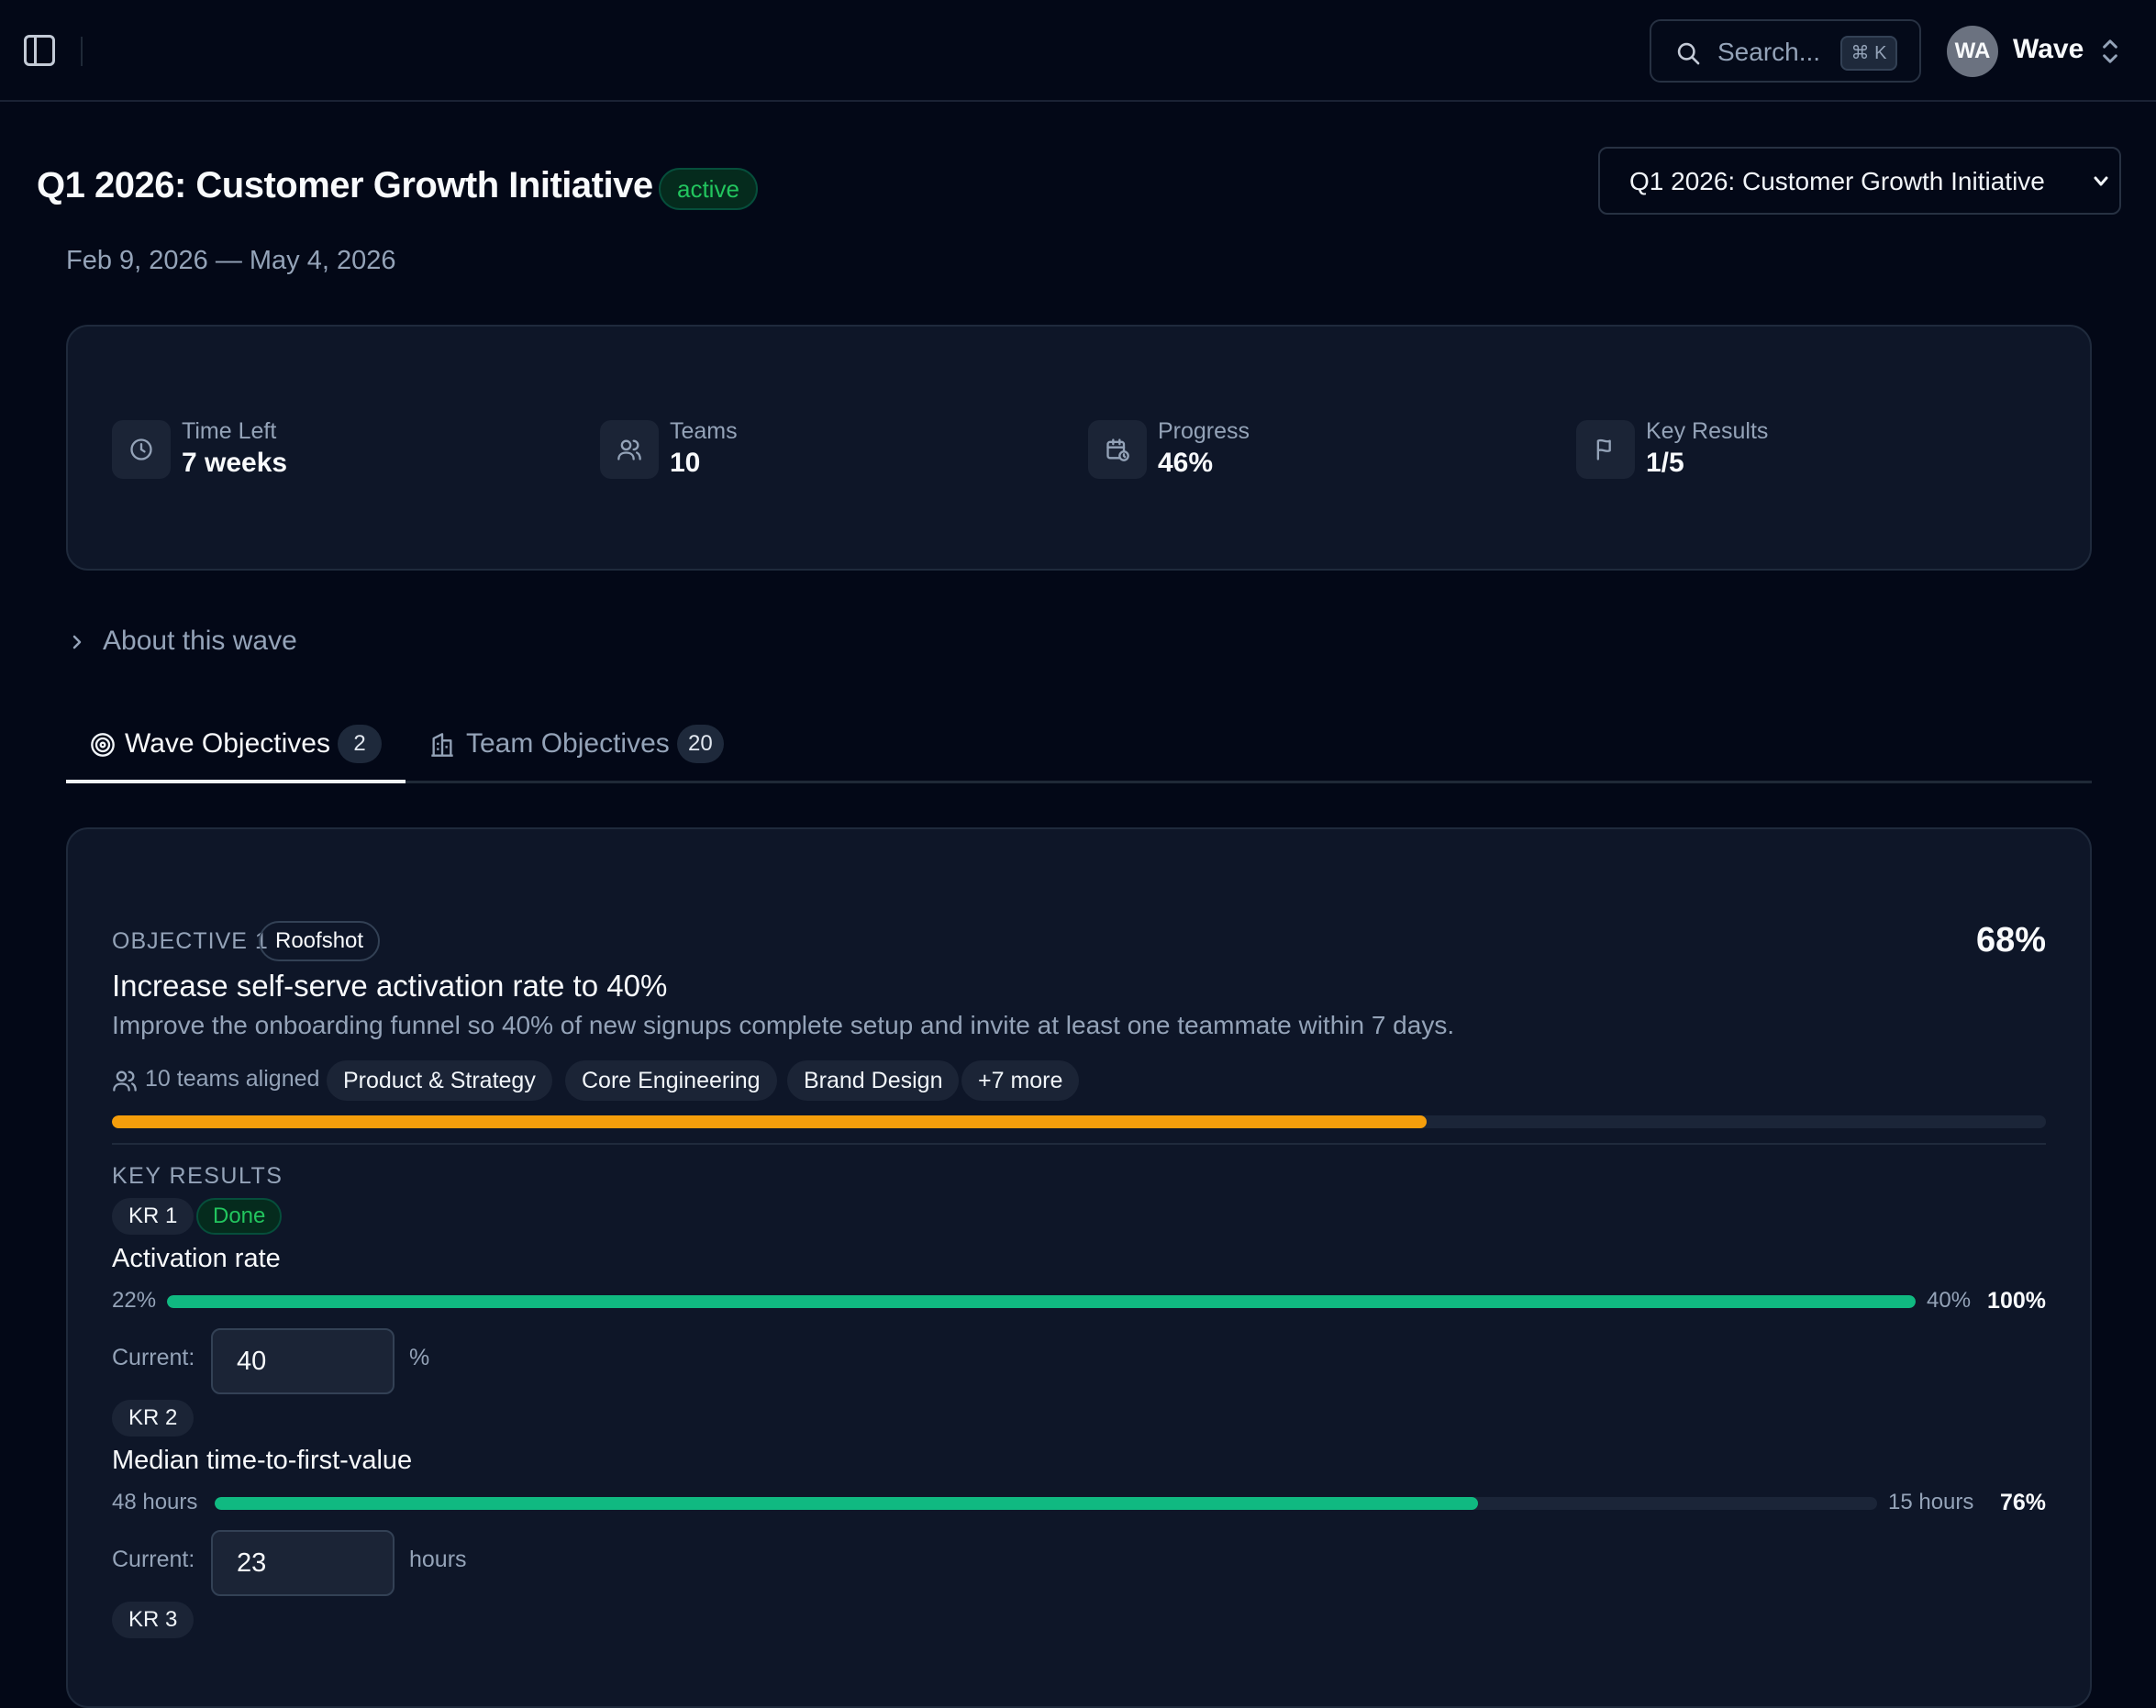  What do you see at coordinates (1869, 53) in the screenshot?
I see `search-shortcut-kbd: ⌘ K` at bounding box center [1869, 53].